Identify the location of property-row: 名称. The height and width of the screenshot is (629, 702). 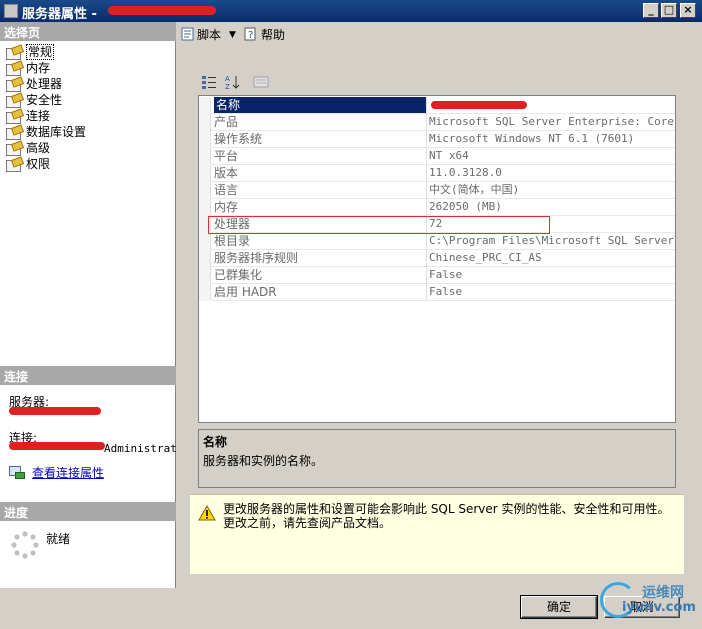
(437, 105).